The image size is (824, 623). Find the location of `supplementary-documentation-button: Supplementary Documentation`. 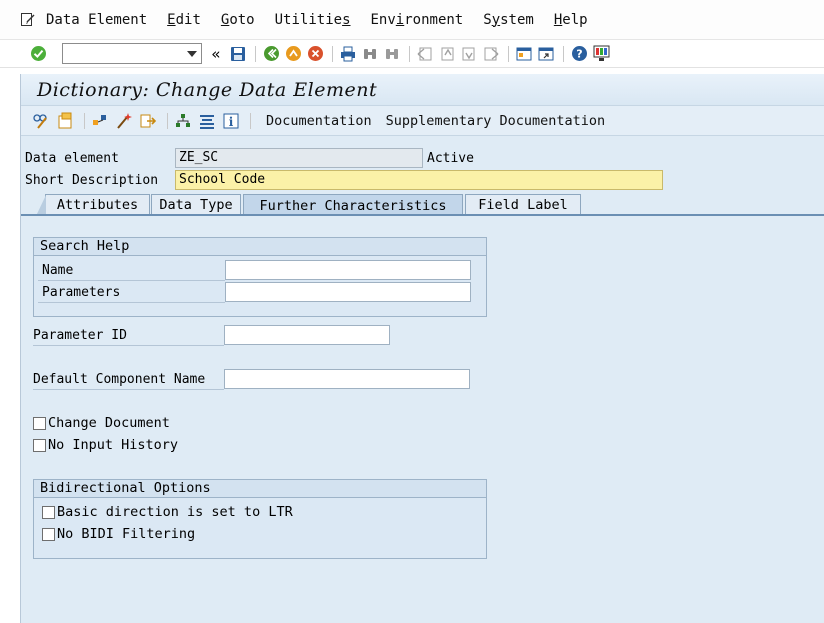

supplementary-documentation-button: Supplementary Documentation is located at coordinates (495, 121).